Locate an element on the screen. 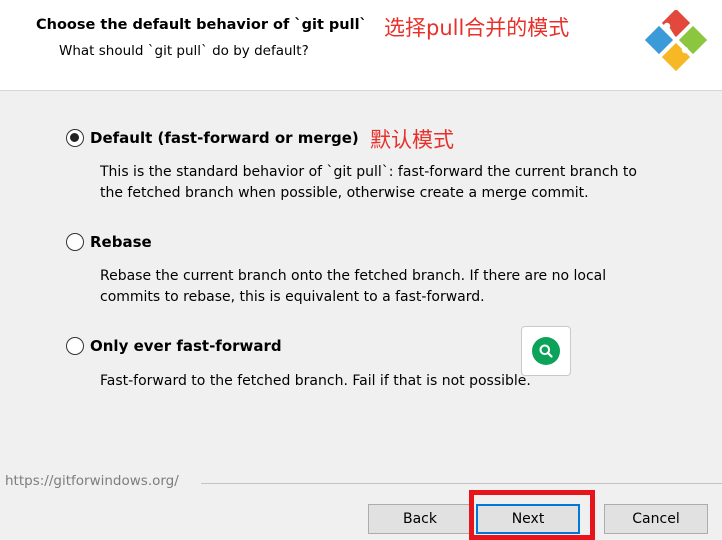 The width and height of the screenshot is (722, 540). footer-divider is located at coordinates (461, 483).